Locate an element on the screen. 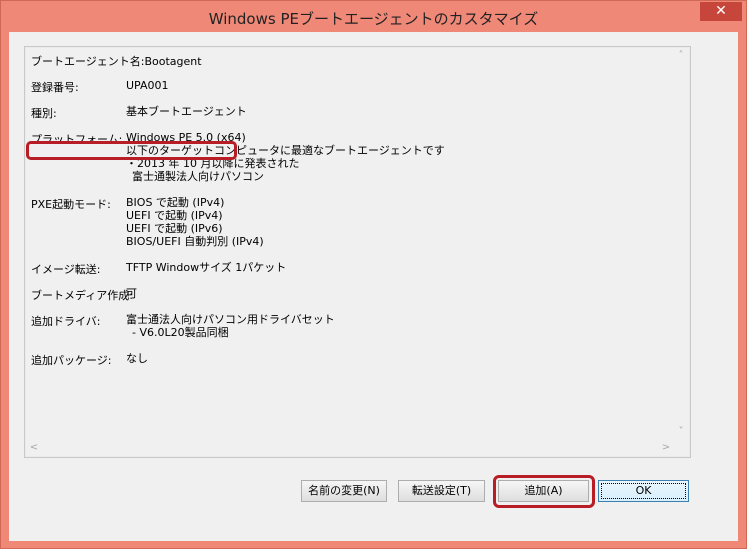 This screenshot has height=549, width=747. close-button: ✕ is located at coordinates (721, 11).